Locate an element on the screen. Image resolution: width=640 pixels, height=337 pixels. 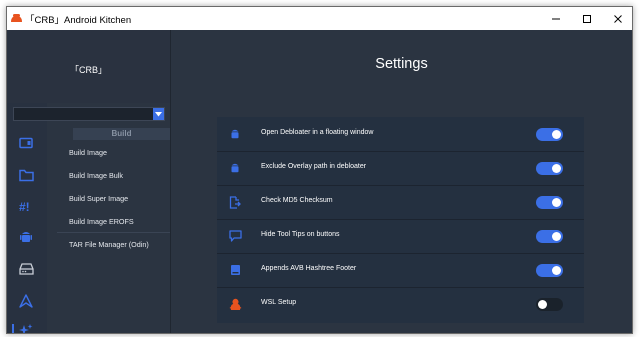
setting-row-wsl-setup: WSL Setup is located at coordinates (400, 304).